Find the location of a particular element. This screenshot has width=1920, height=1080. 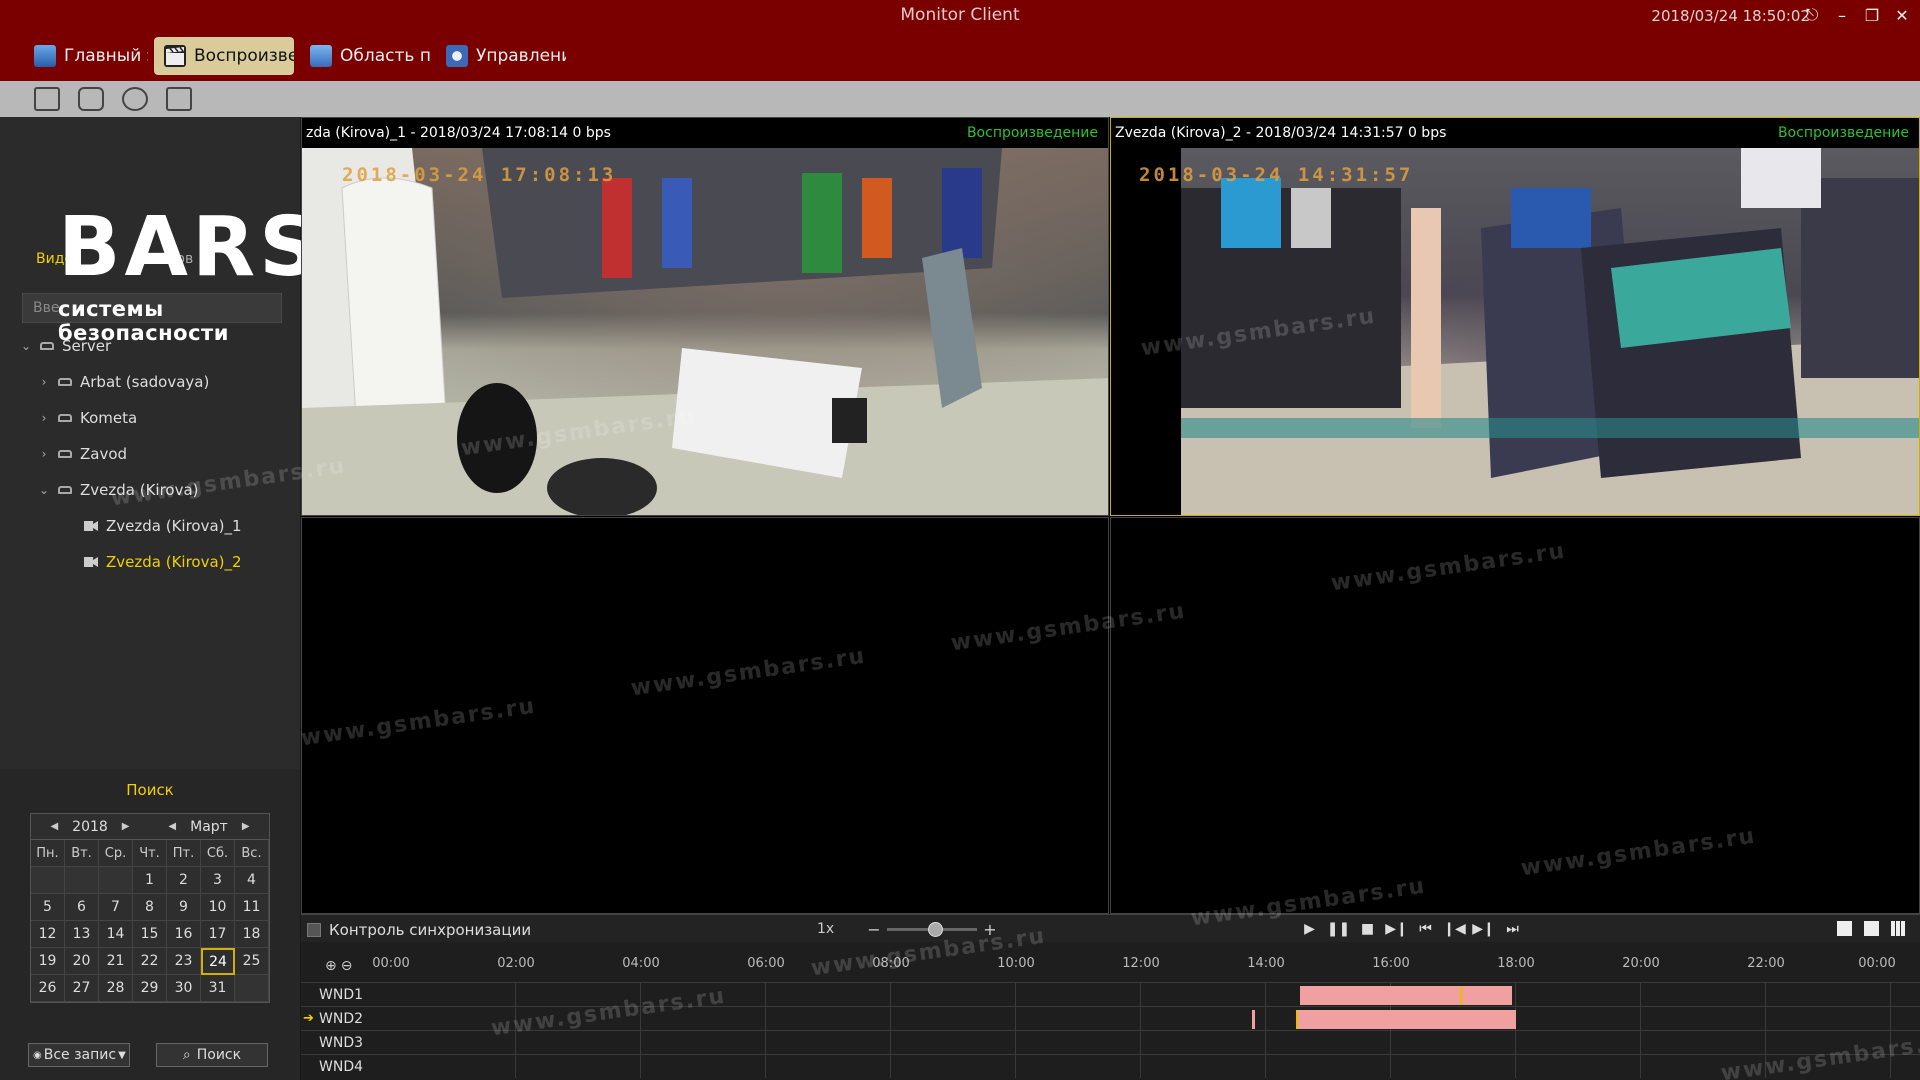

video-timestamp: 2018-03-24 17:08:13 is located at coordinates (479, 175).